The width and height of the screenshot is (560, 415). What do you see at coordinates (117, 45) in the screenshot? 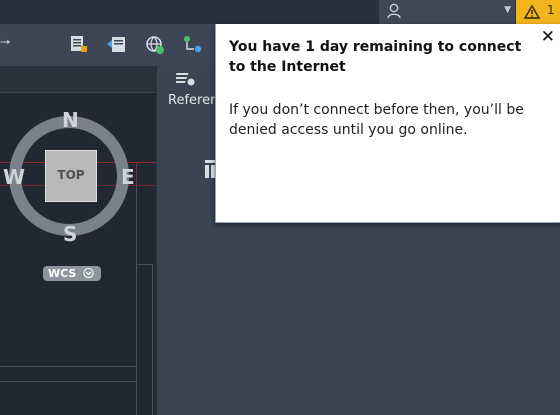
I see `tool-import-icon` at bounding box center [117, 45].